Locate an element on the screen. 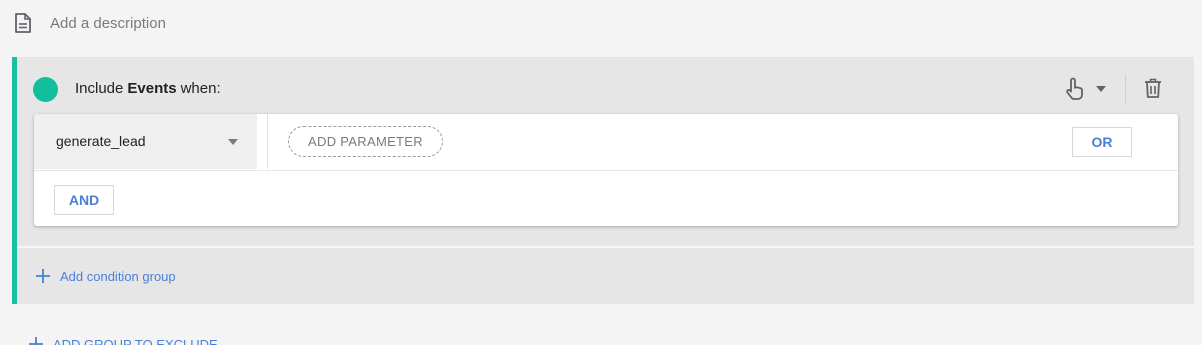 The width and height of the screenshot is (1202, 345). description-placeholder: Add a description is located at coordinates (108, 23).